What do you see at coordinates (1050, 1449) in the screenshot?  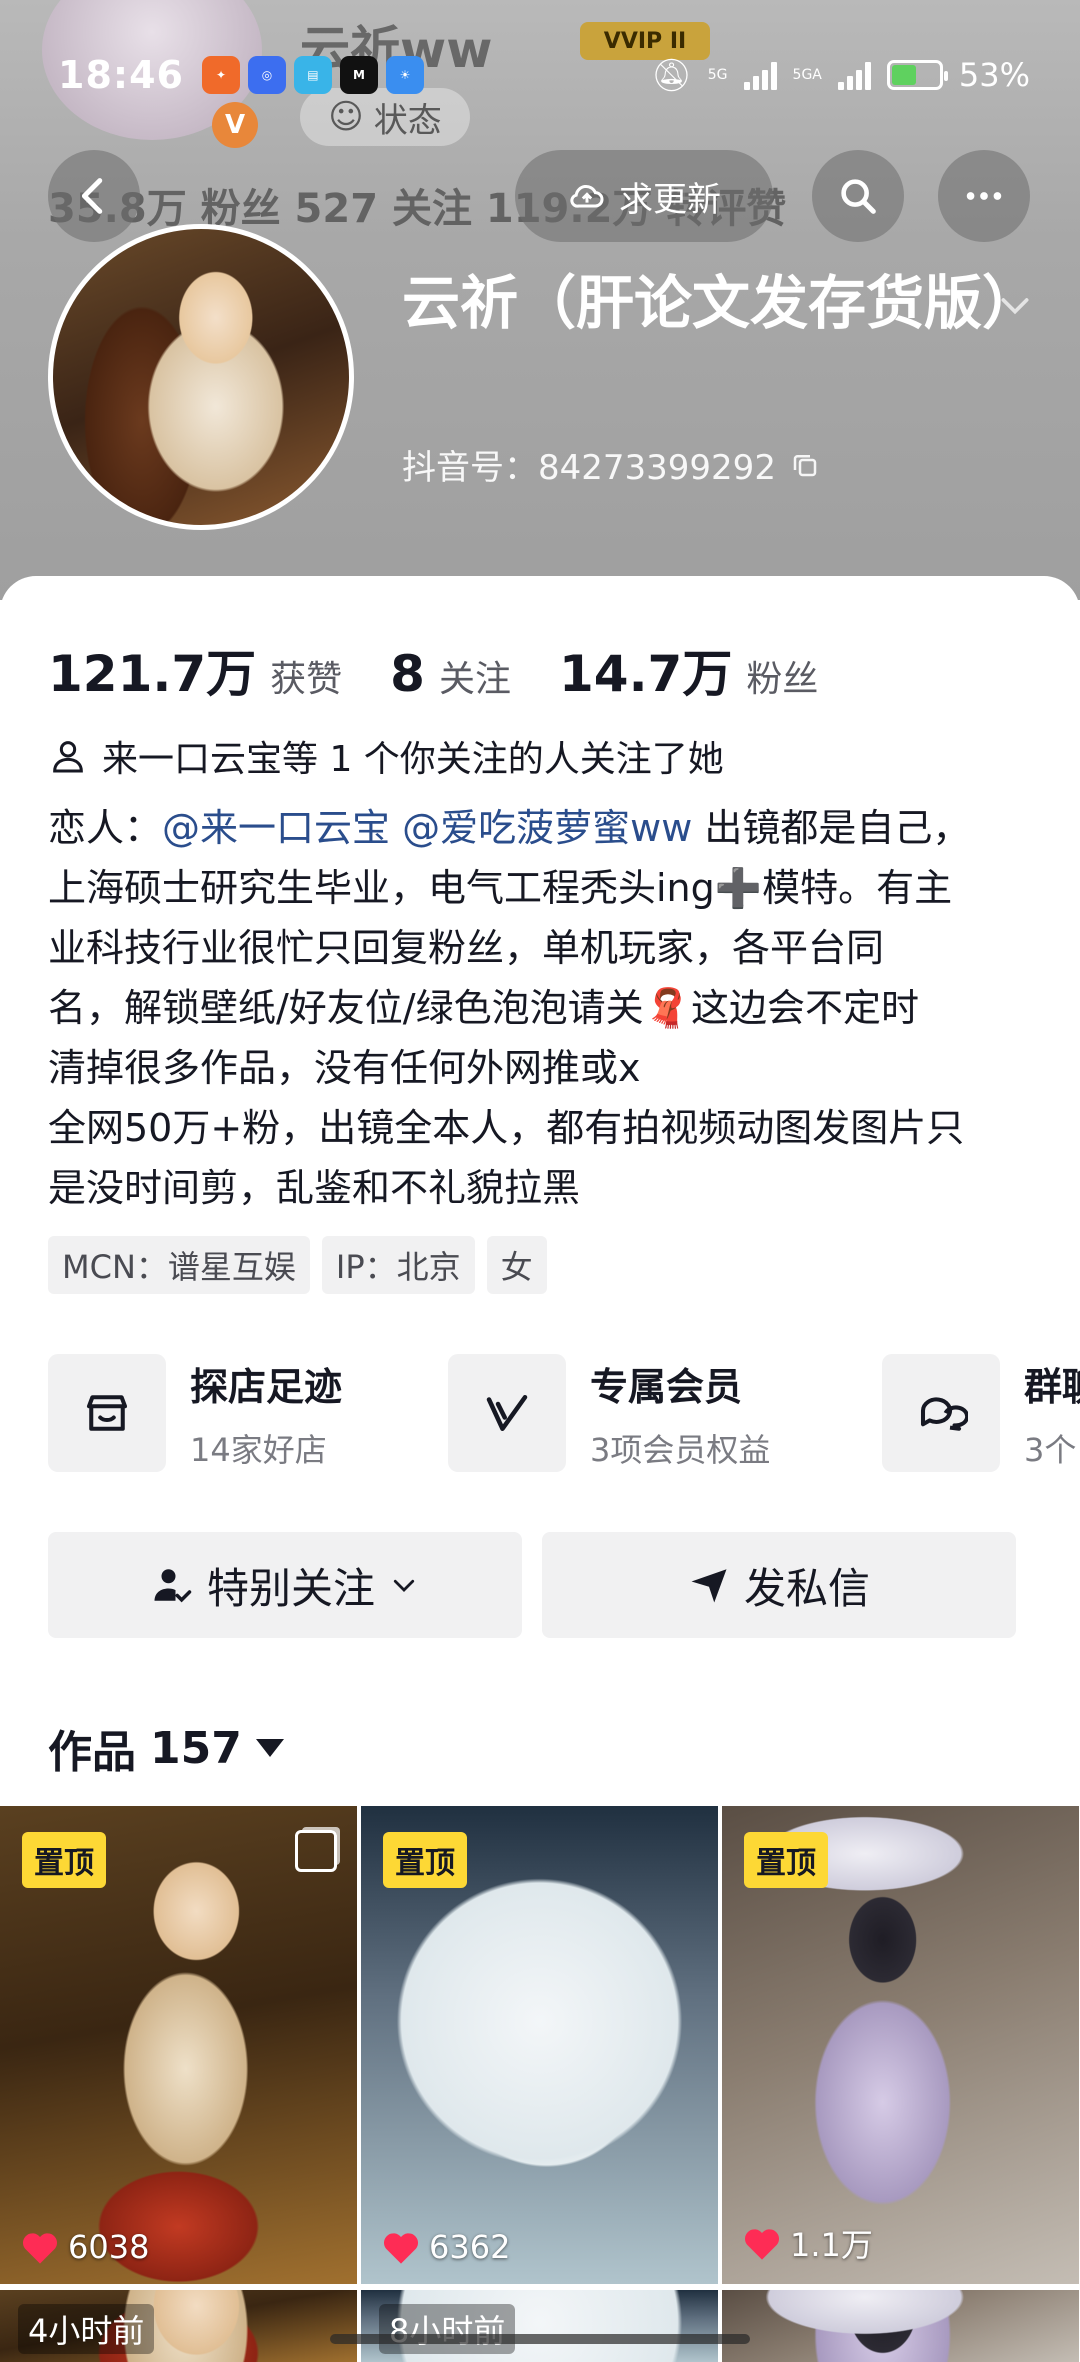 I see `service-sub: 3个` at bounding box center [1050, 1449].